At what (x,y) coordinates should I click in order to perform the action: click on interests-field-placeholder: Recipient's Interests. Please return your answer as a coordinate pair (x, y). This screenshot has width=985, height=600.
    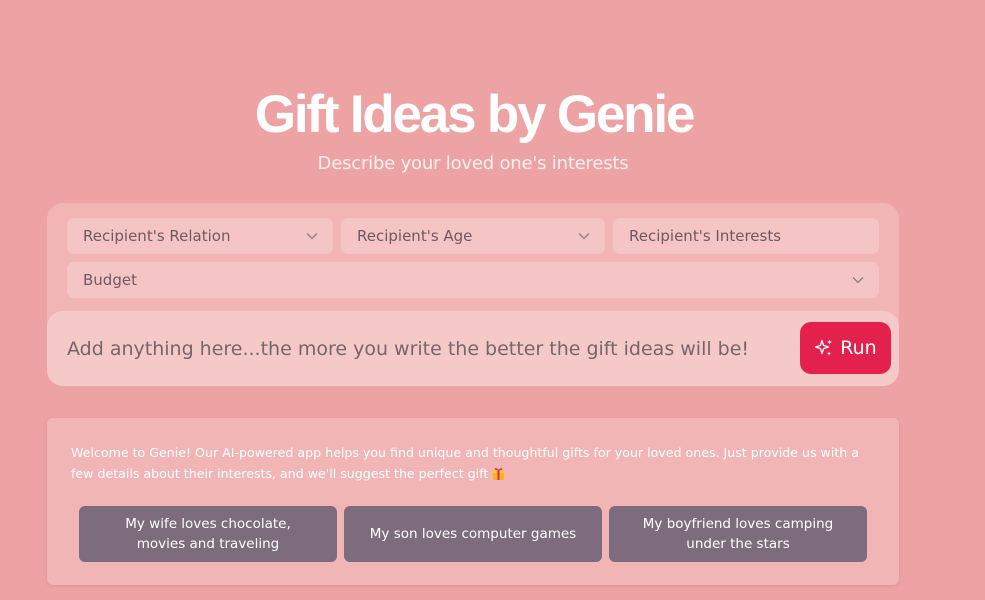
    Looking at the image, I should click on (705, 236).